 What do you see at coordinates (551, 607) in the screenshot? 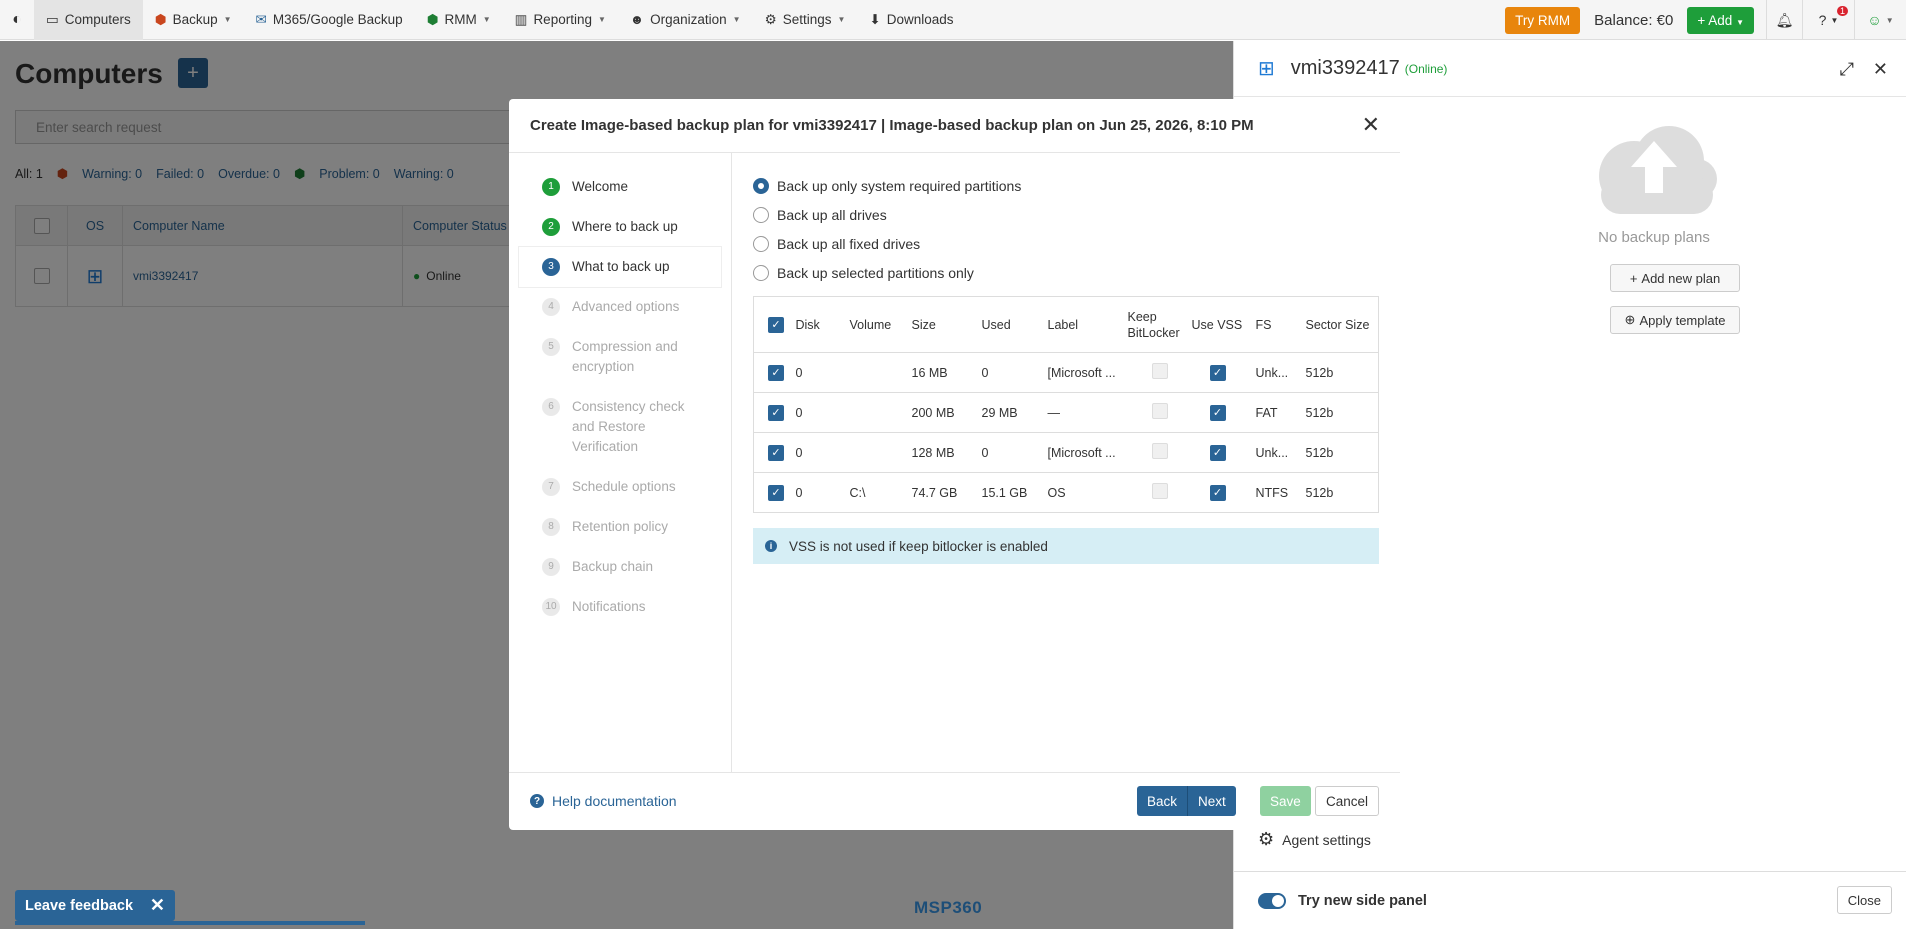
I see `step-number: 10` at bounding box center [551, 607].